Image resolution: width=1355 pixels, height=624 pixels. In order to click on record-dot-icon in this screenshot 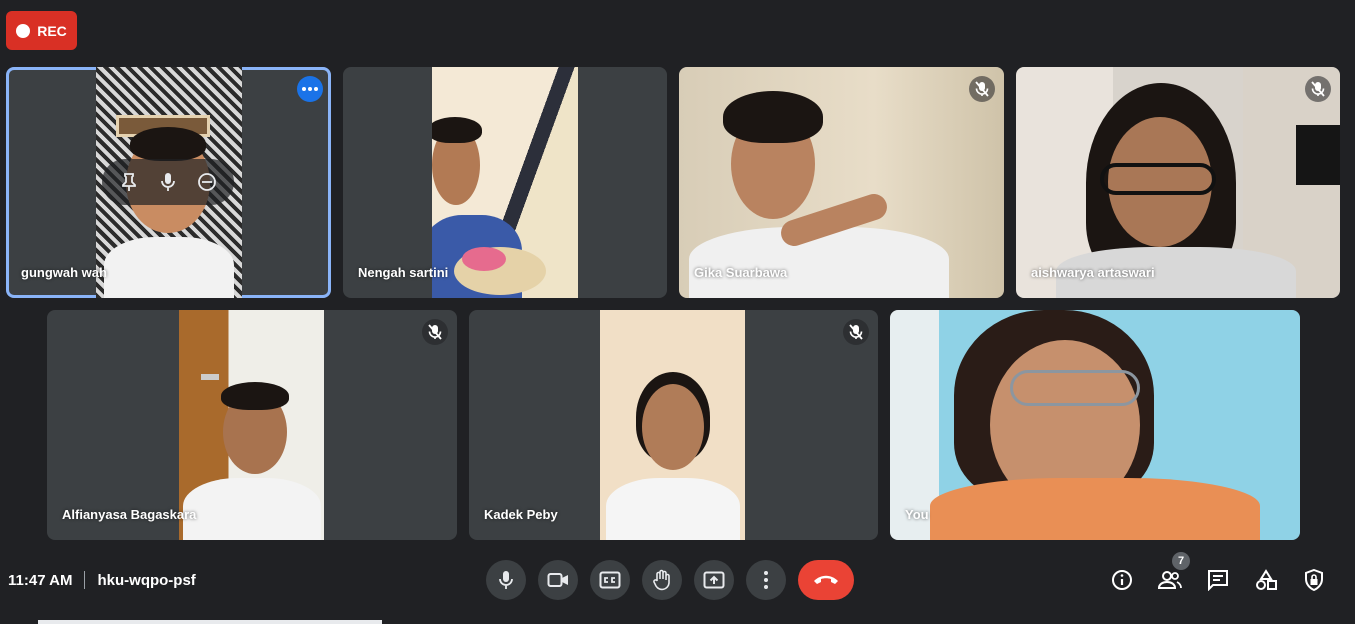, I will do `click(23, 30)`.